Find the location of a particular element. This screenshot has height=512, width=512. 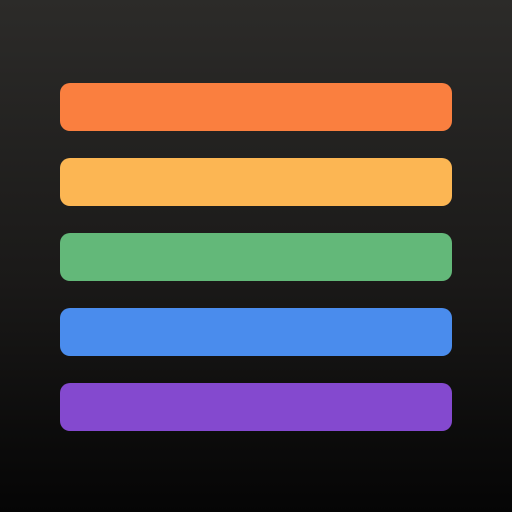

purple-bar is located at coordinates (256, 407).